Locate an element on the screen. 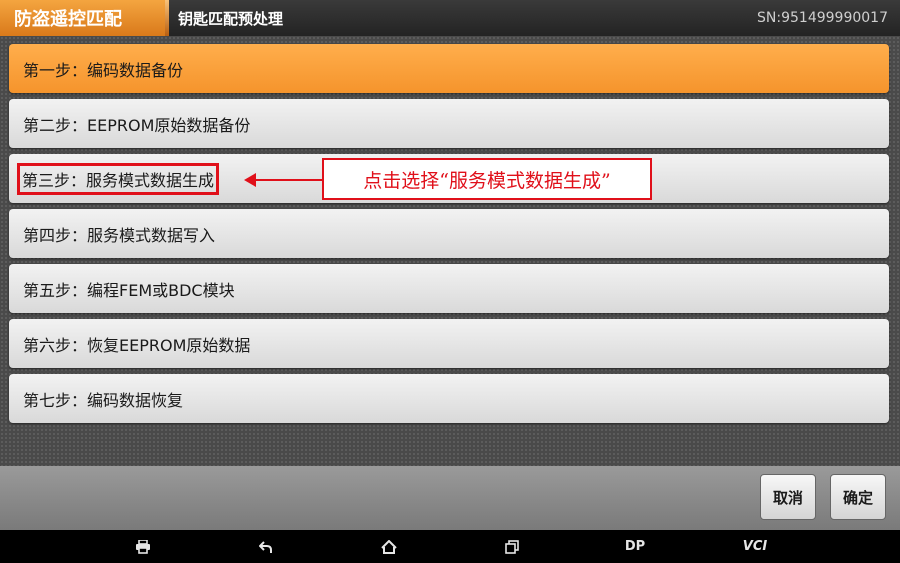  step-1-item: 第一步：编码数据备份 is located at coordinates (449, 68).